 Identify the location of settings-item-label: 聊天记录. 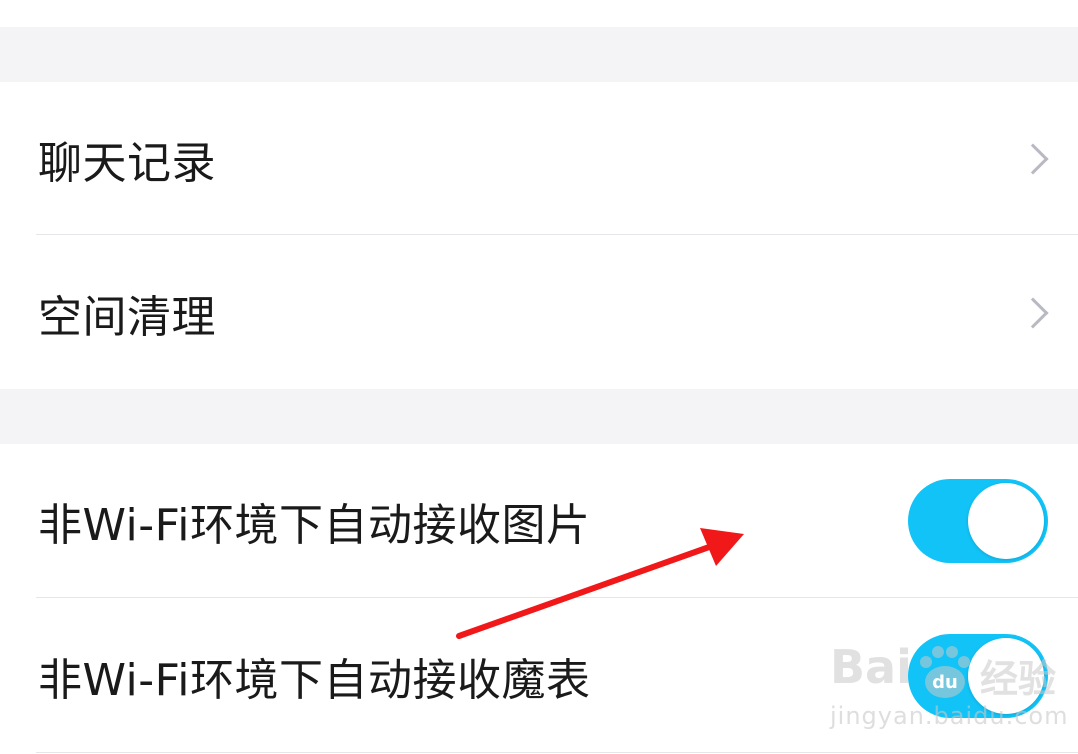
(127, 163).